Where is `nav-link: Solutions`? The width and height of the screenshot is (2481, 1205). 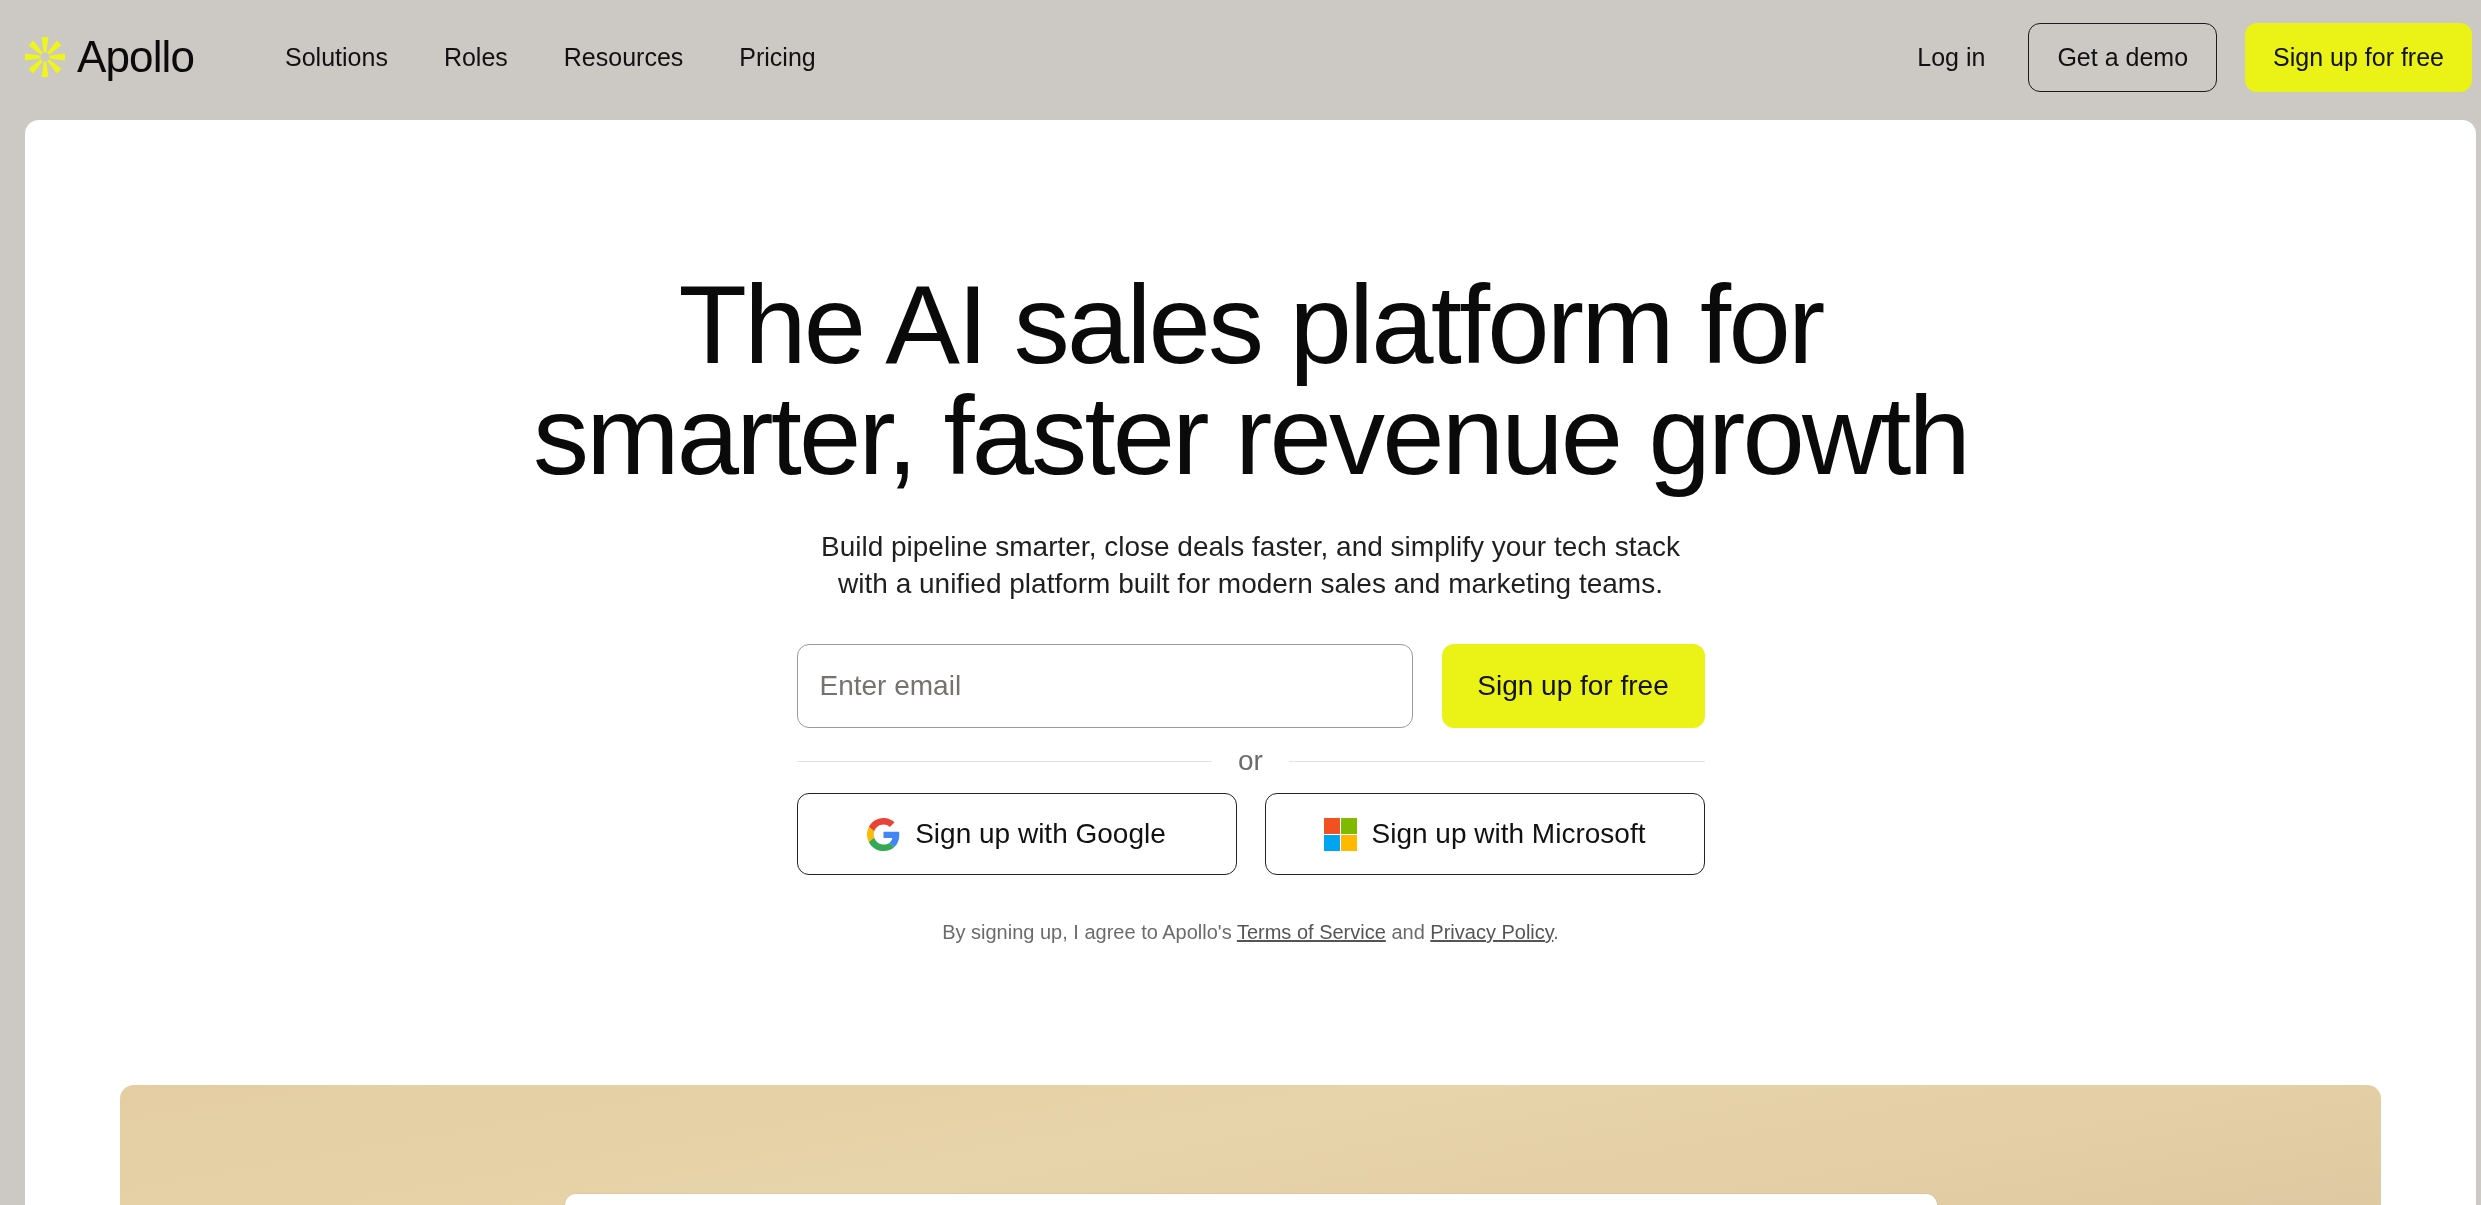 nav-link: Solutions is located at coordinates (336, 57).